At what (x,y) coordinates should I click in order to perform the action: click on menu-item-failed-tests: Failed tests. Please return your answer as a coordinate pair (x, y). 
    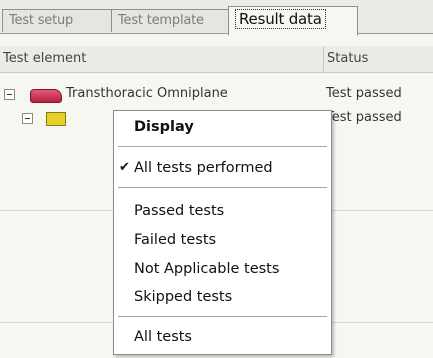
    Looking at the image, I should click on (222, 240).